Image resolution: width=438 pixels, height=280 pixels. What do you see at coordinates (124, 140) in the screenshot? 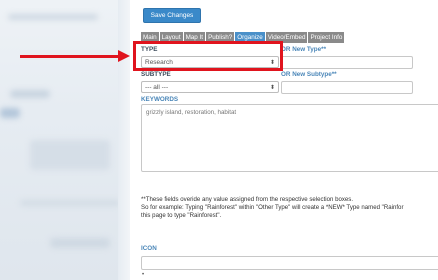
I see `sidebar-edge` at bounding box center [124, 140].